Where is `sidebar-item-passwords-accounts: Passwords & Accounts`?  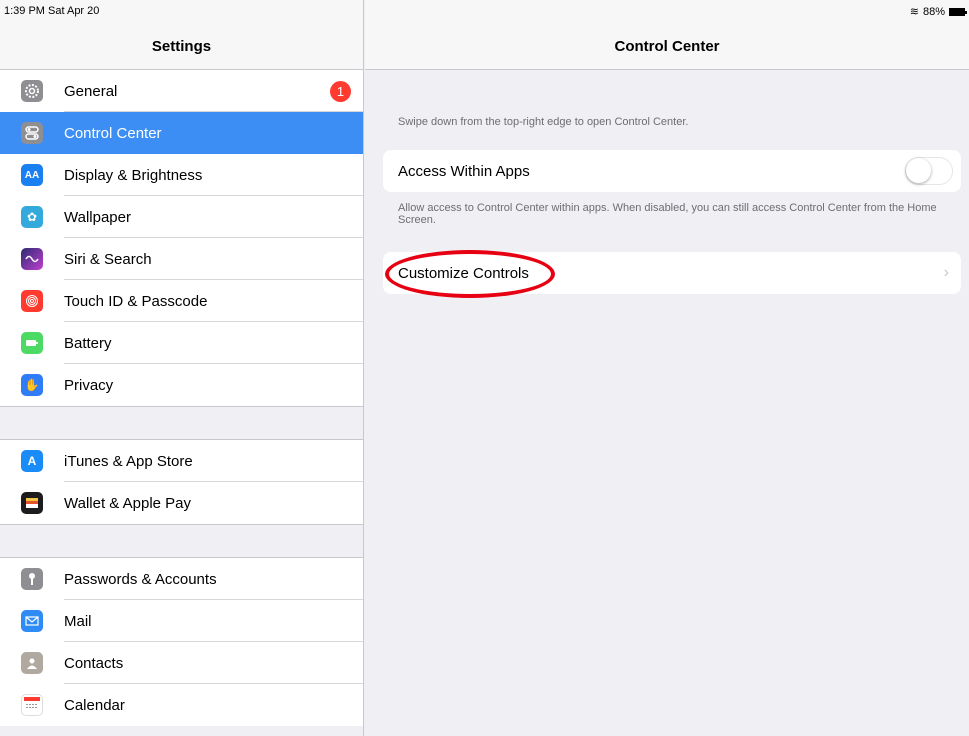 sidebar-item-passwords-accounts: Passwords & Accounts is located at coordinates (181, 579).